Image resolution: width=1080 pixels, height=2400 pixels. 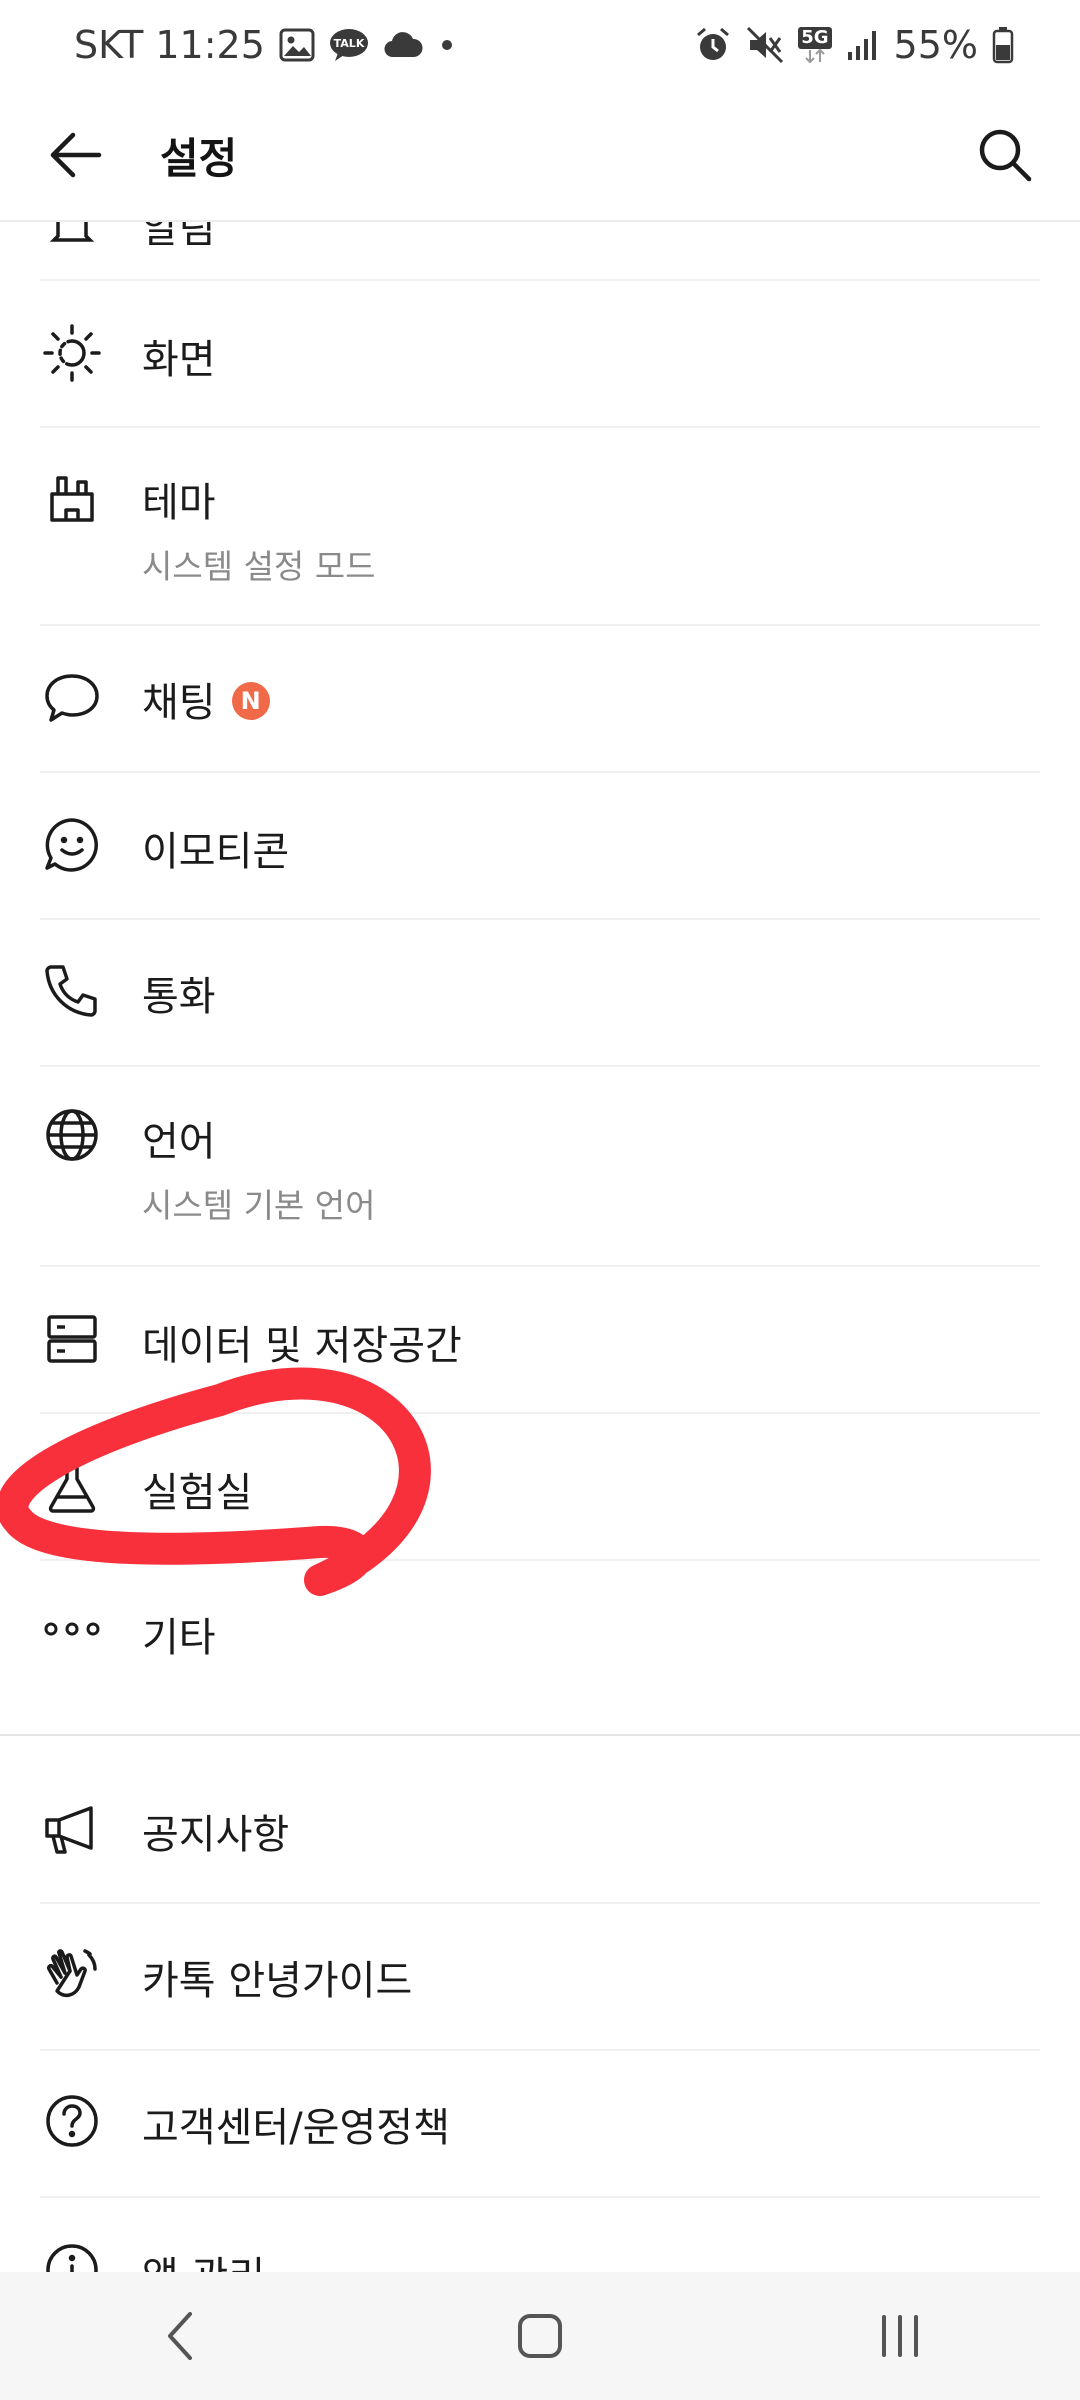 I want to click on app-bar: 설정, so click(x=540, y=156).